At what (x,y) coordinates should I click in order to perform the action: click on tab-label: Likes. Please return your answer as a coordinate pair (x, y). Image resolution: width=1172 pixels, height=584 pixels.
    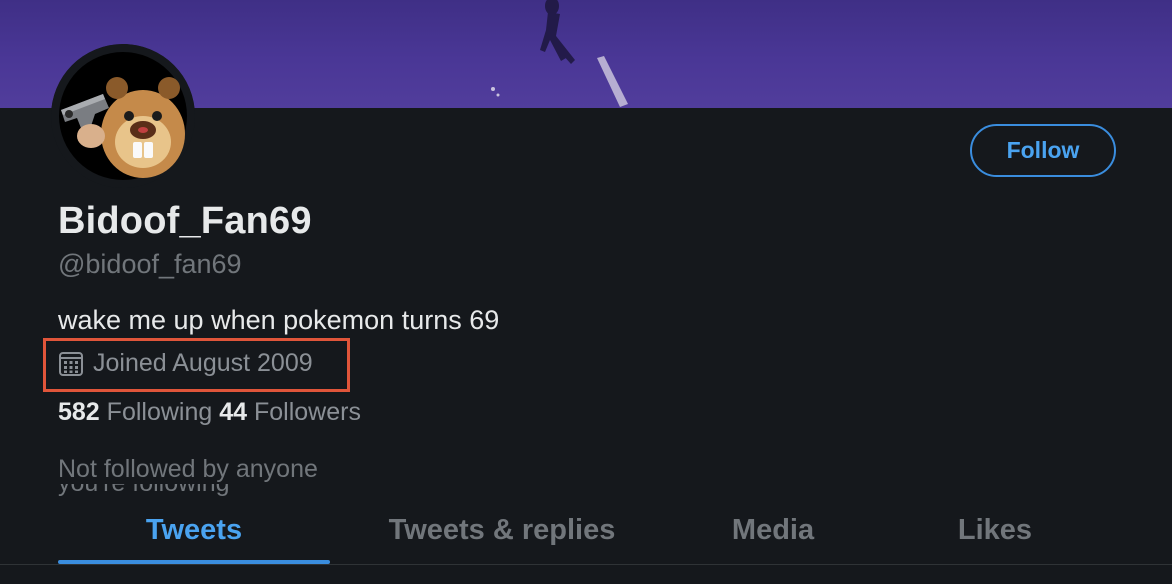
    Looking at the image, I should click on (995, 529).